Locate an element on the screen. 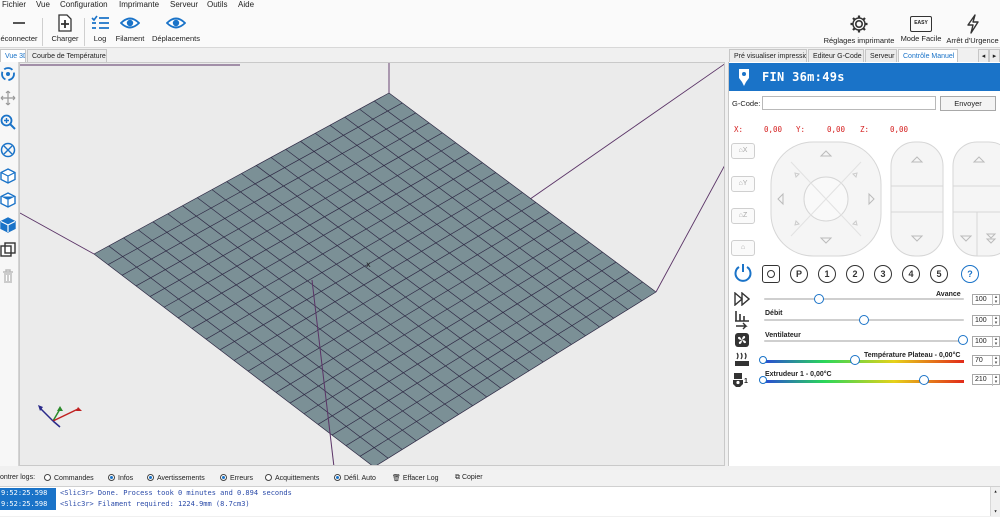  menu-configuration: Configuration is located at coordinates (84, 5).